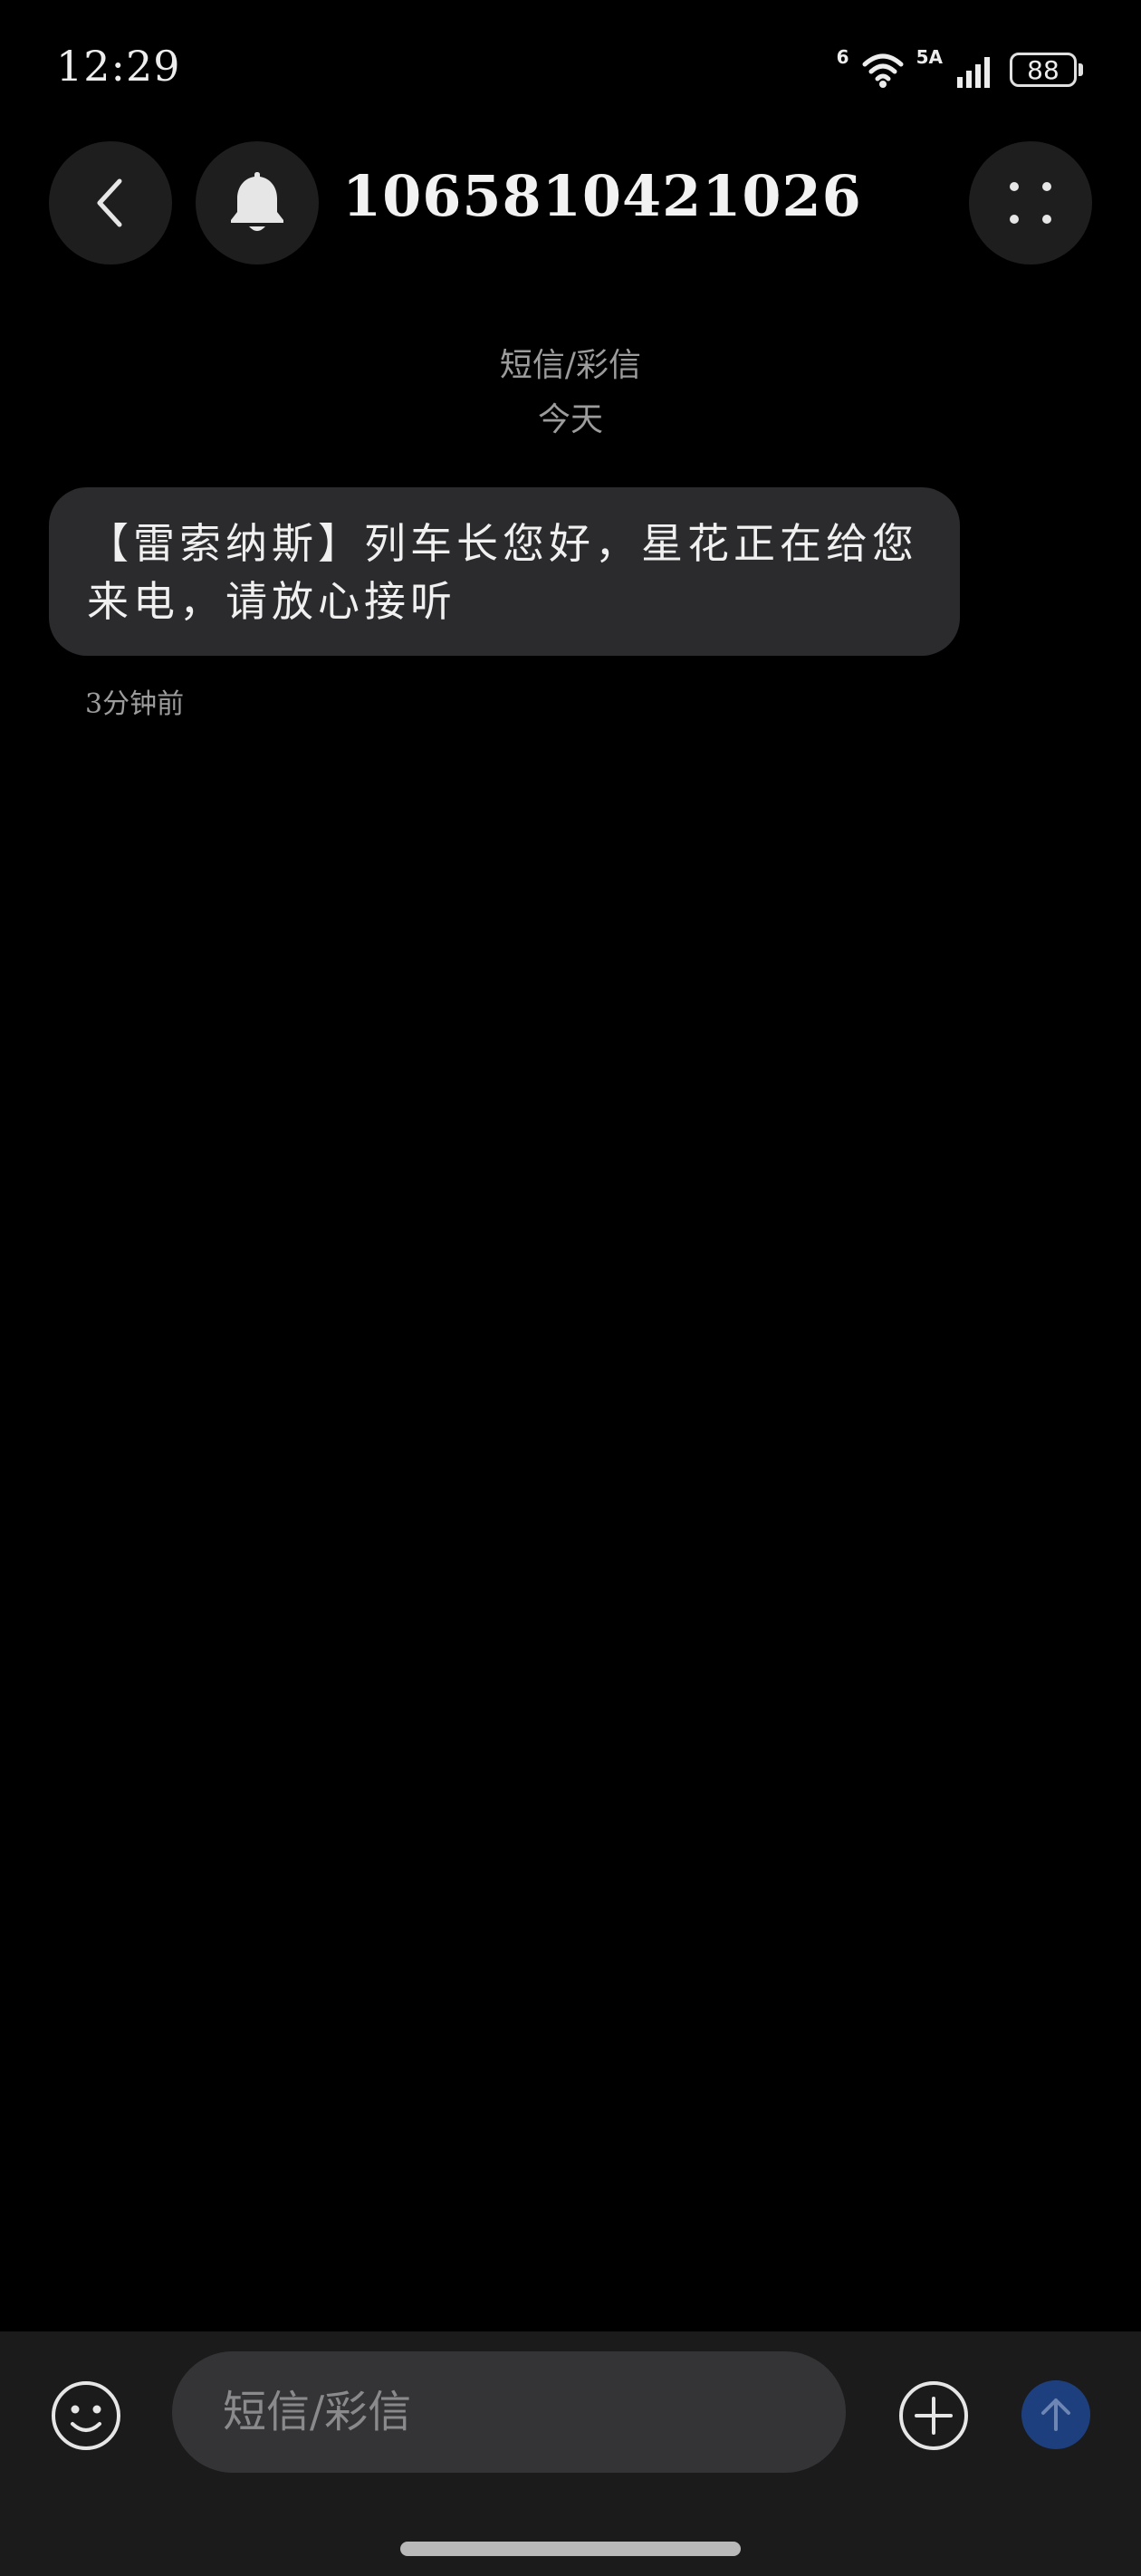 The image size is (1141, 2576). I want to click on wifi-label: 6, so click(842, 57).